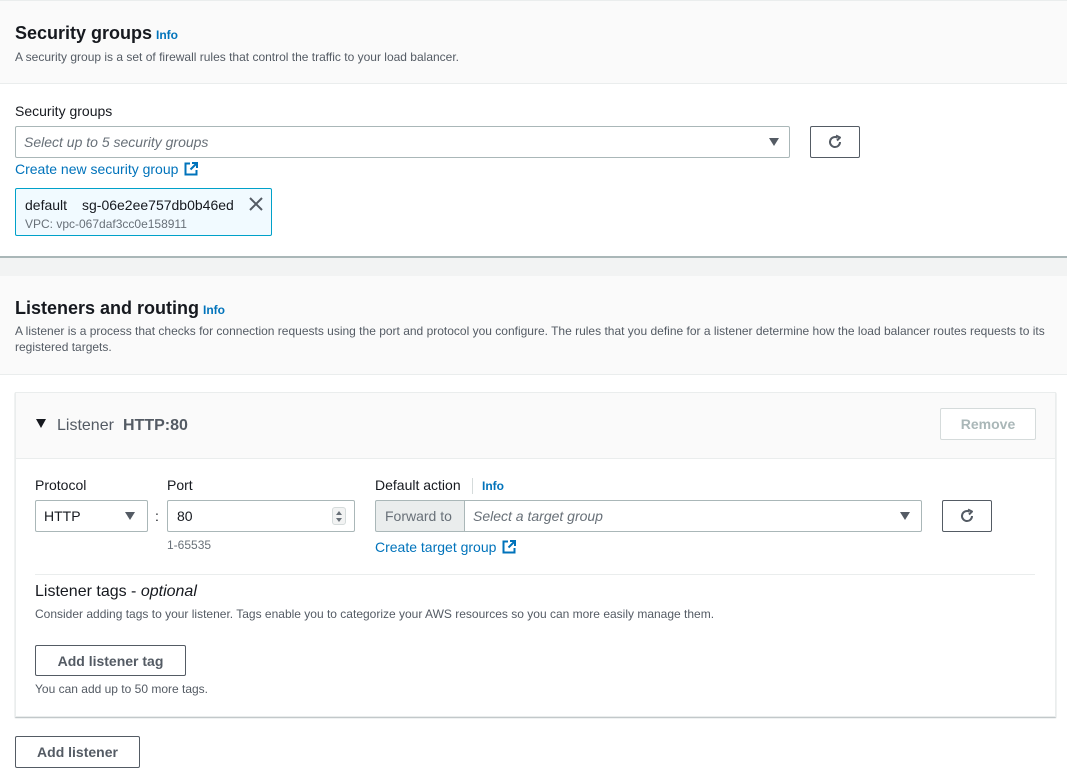  Describe the element at coordinates (116, 142) in the screenshot. I see `security-groups-select-placeholder: Select up to 5 security groups` at that location.